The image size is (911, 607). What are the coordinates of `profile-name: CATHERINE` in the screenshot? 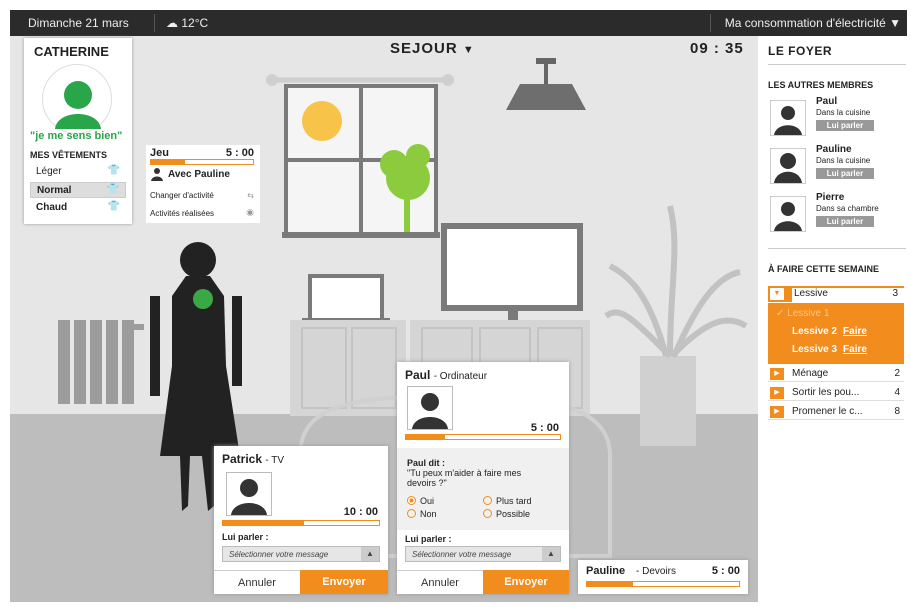 It's located at (71, 51).